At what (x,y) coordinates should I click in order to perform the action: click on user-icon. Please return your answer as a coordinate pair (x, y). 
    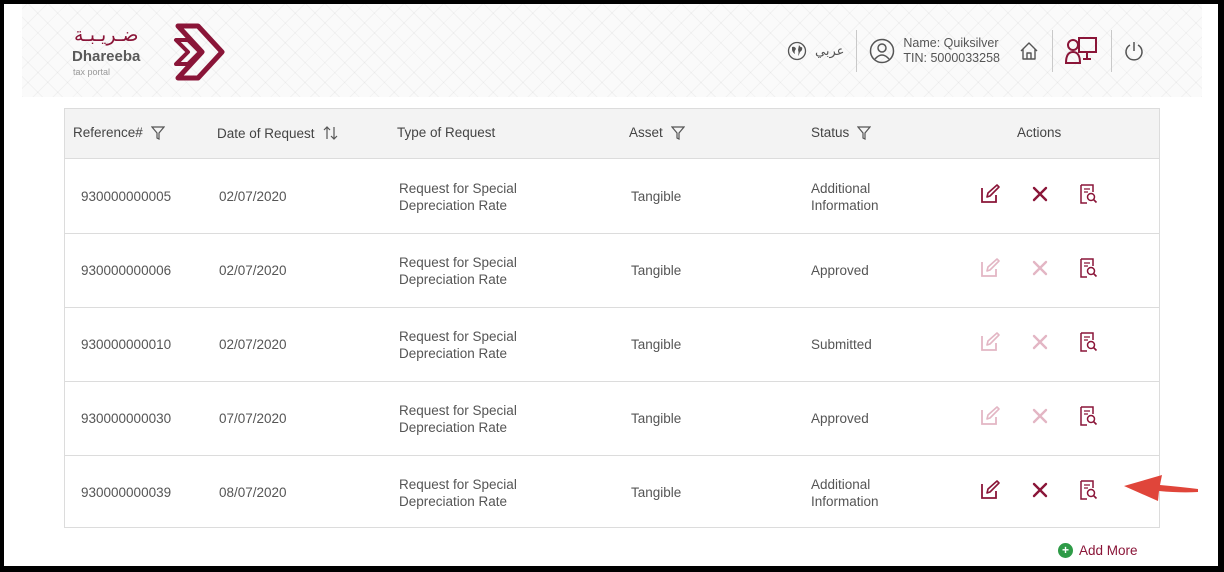
    Looking at the image, I should click on (882, 51).